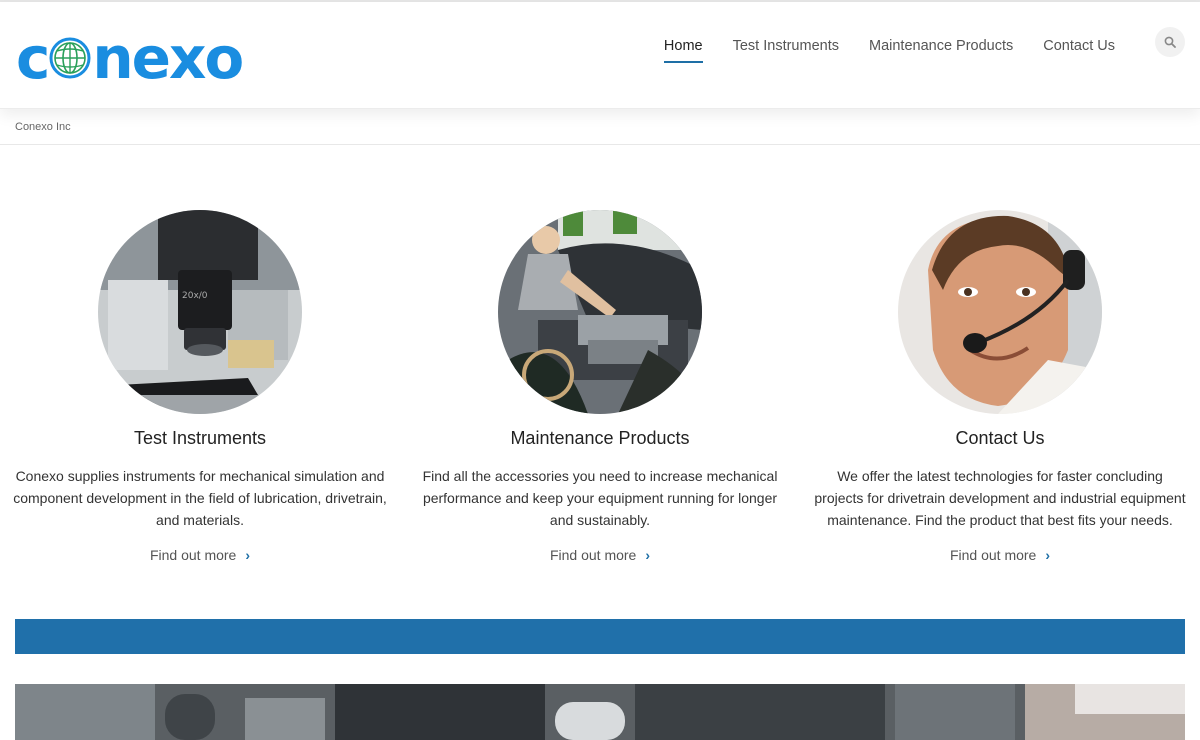  Describe the element at coordinates (600, 127) in the screenshot. I see `breadcrumb-bar: Conexo Inc` at that location.